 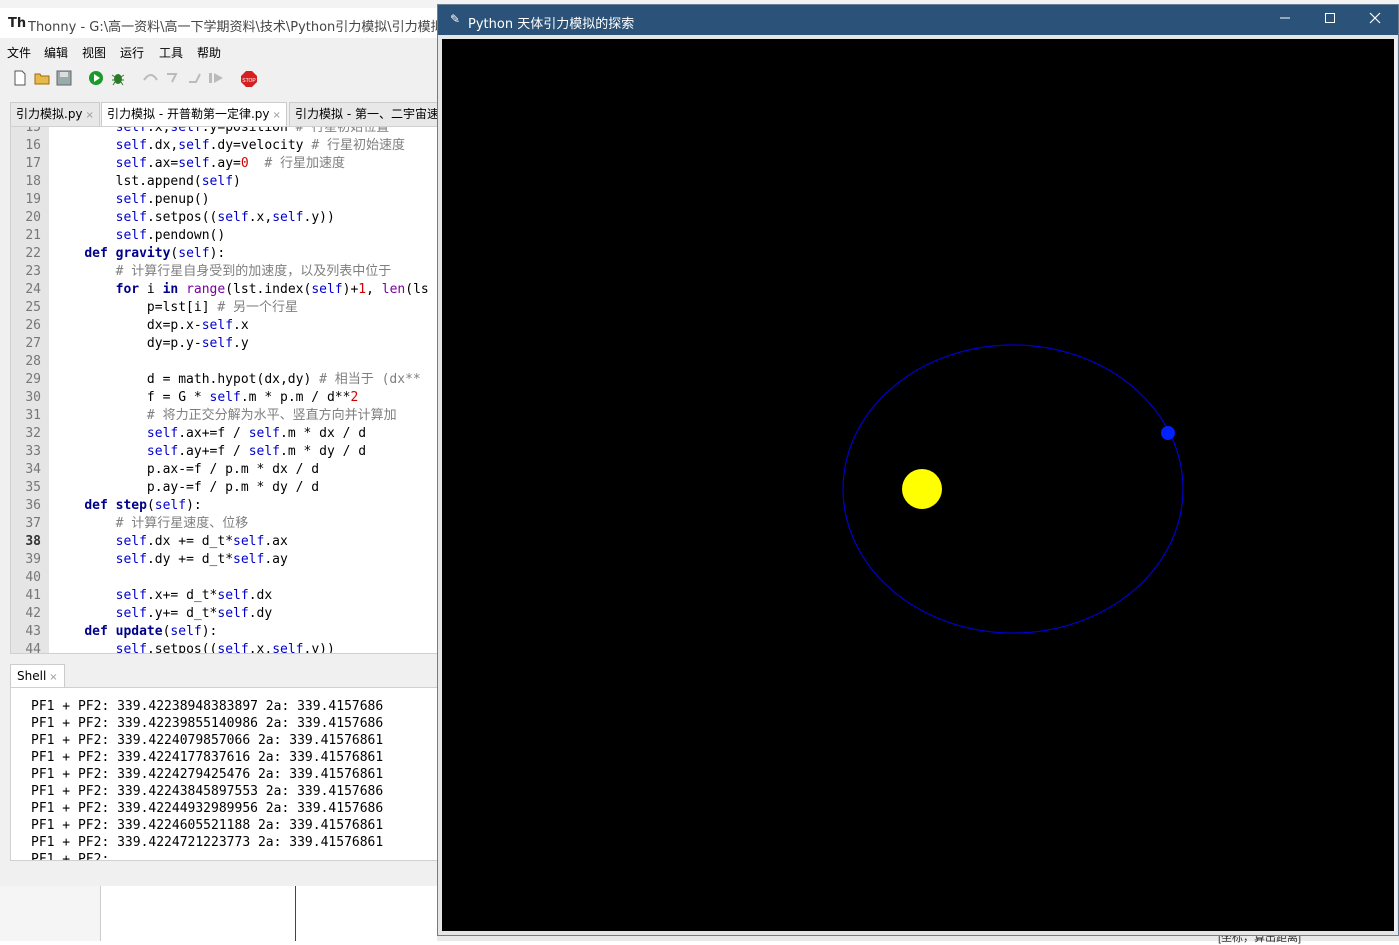 I want to click on code-line: 29 d = math.hypot(dx,dy) # 相当于 (dx**, so click(x=225, y=380).